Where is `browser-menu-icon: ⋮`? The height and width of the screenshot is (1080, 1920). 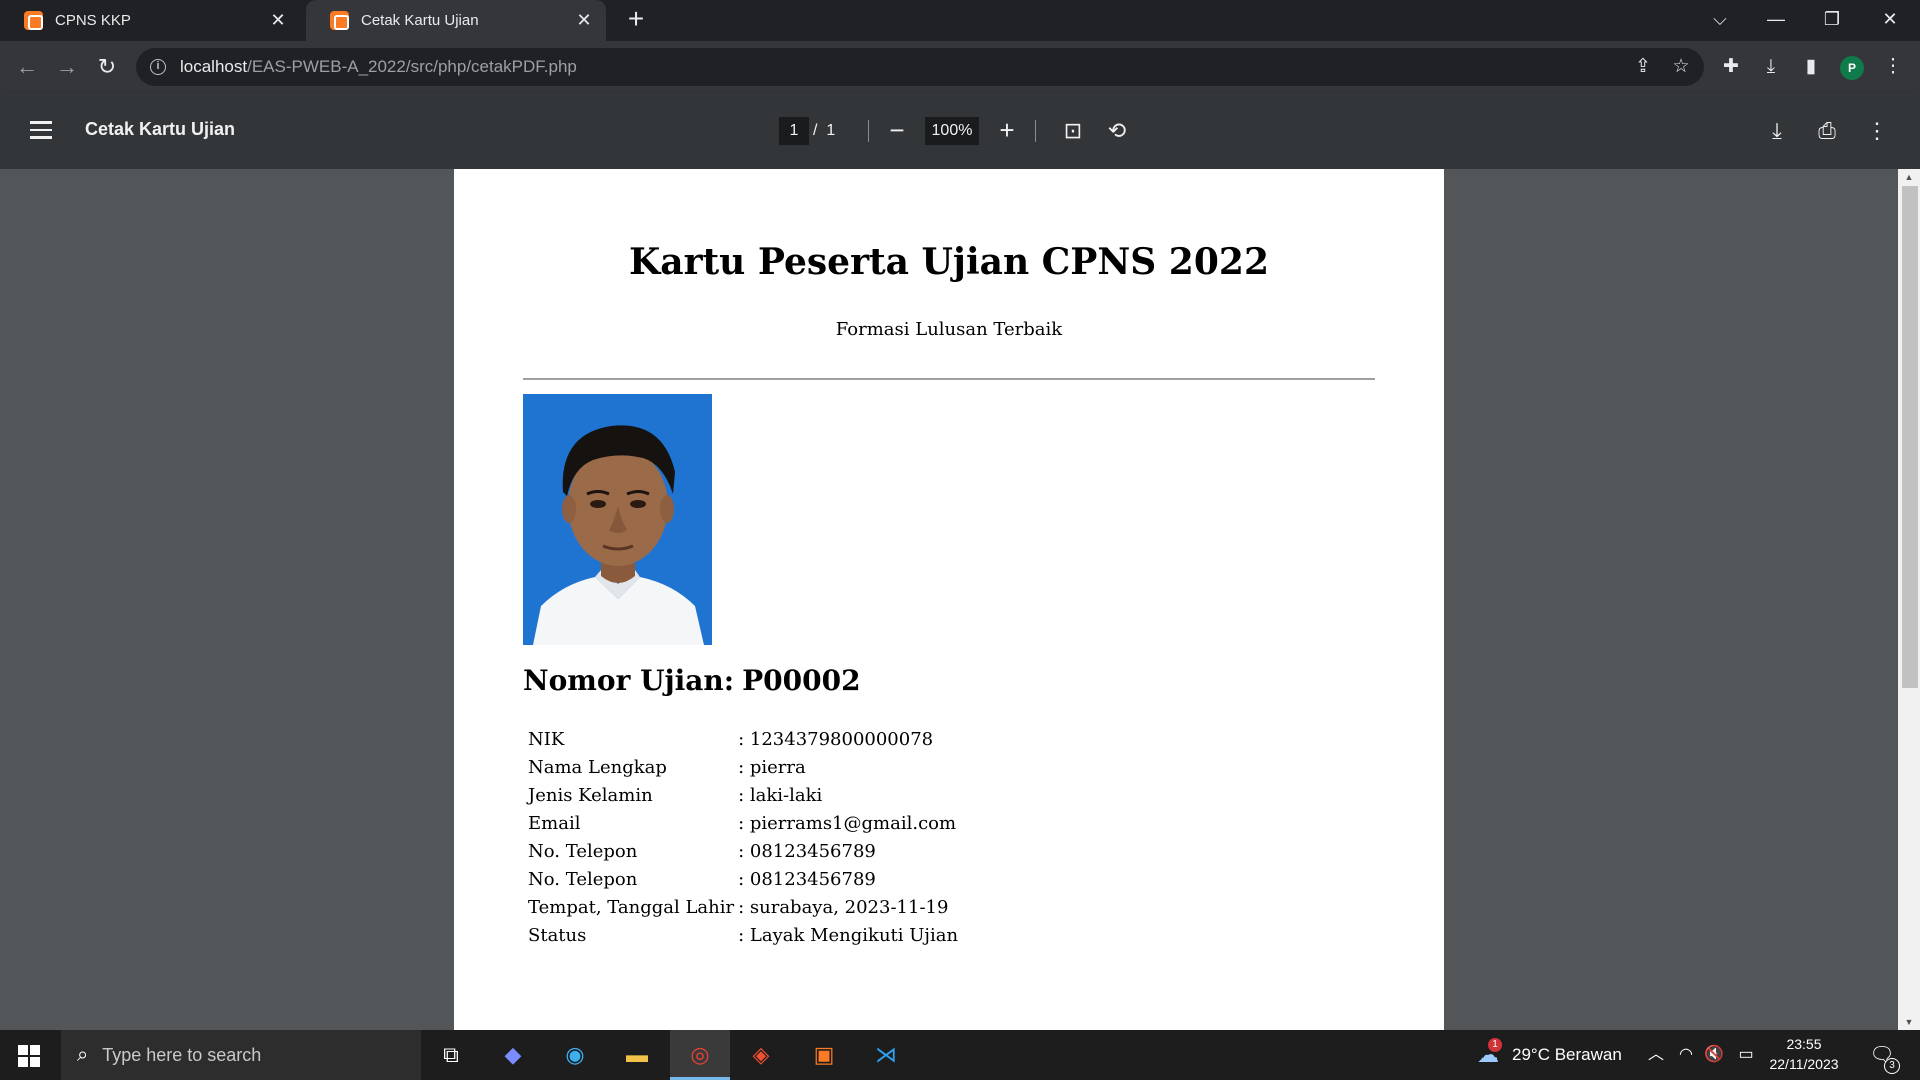
browser-menu-icon: ⋮ is located at coordinates (1893, 67).